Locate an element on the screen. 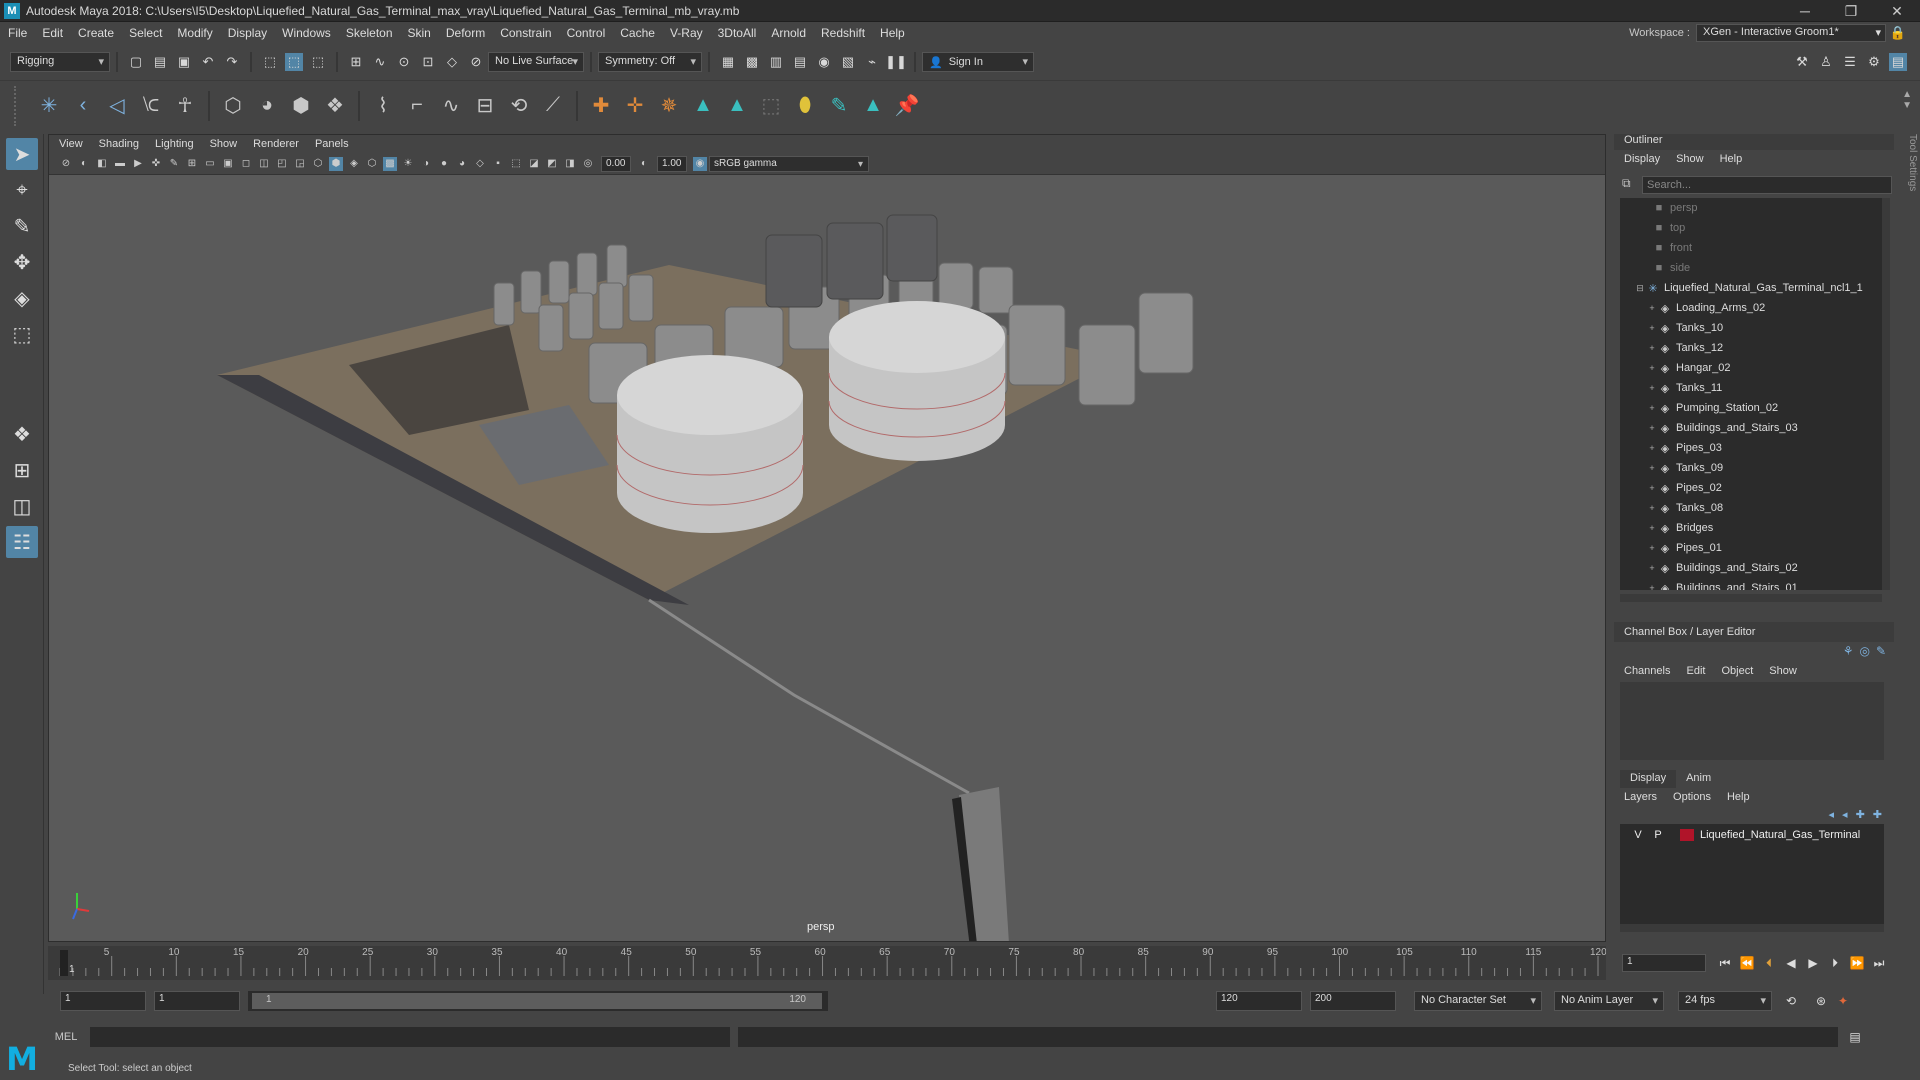 The height and width of the screenshot is (1080, 1920). tool-settings-side-tab: Tool Settings is located at coordinates (1909, 194).